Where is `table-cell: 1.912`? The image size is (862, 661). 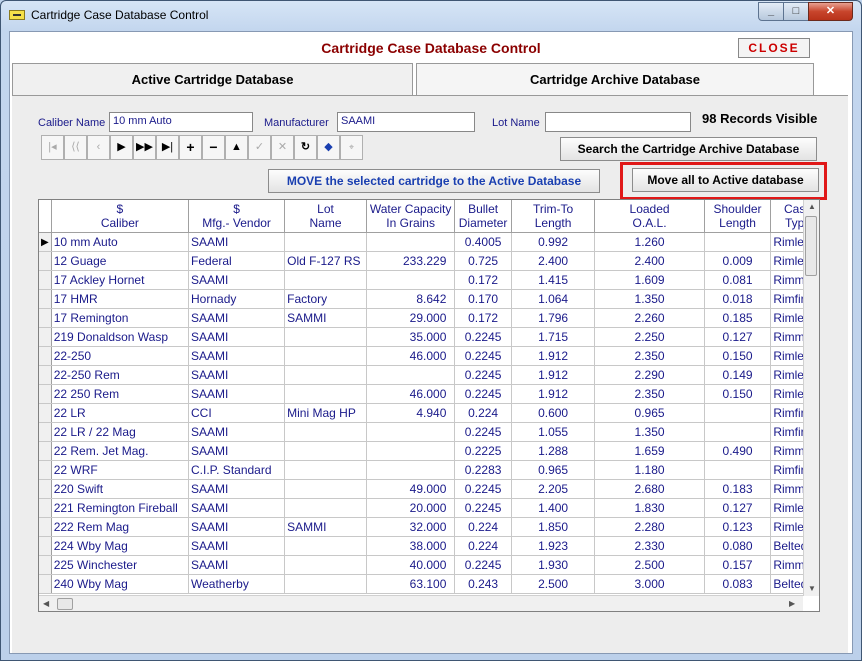 table-cell: 1.912 is located at coordinates (553, 375).